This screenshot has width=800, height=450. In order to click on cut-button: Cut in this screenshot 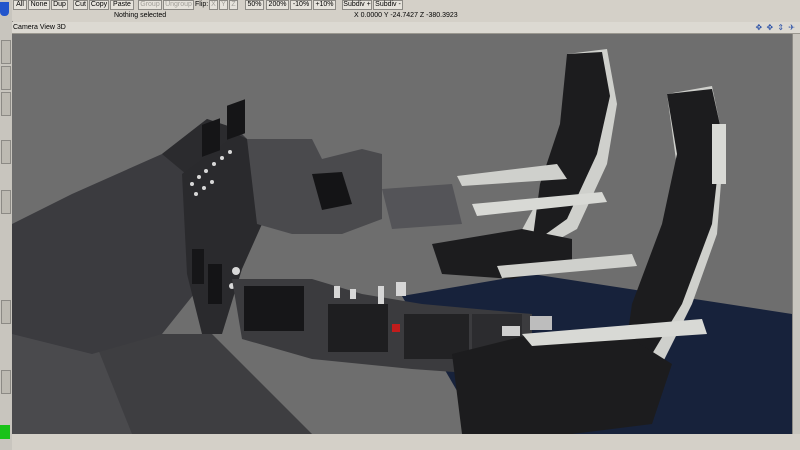, I will do `click(80, 5)`.